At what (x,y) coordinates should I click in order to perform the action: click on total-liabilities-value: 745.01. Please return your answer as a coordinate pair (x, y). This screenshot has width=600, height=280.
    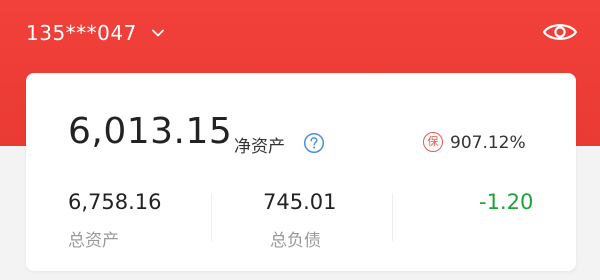
    Looking at the image, I should click on (300, 202).